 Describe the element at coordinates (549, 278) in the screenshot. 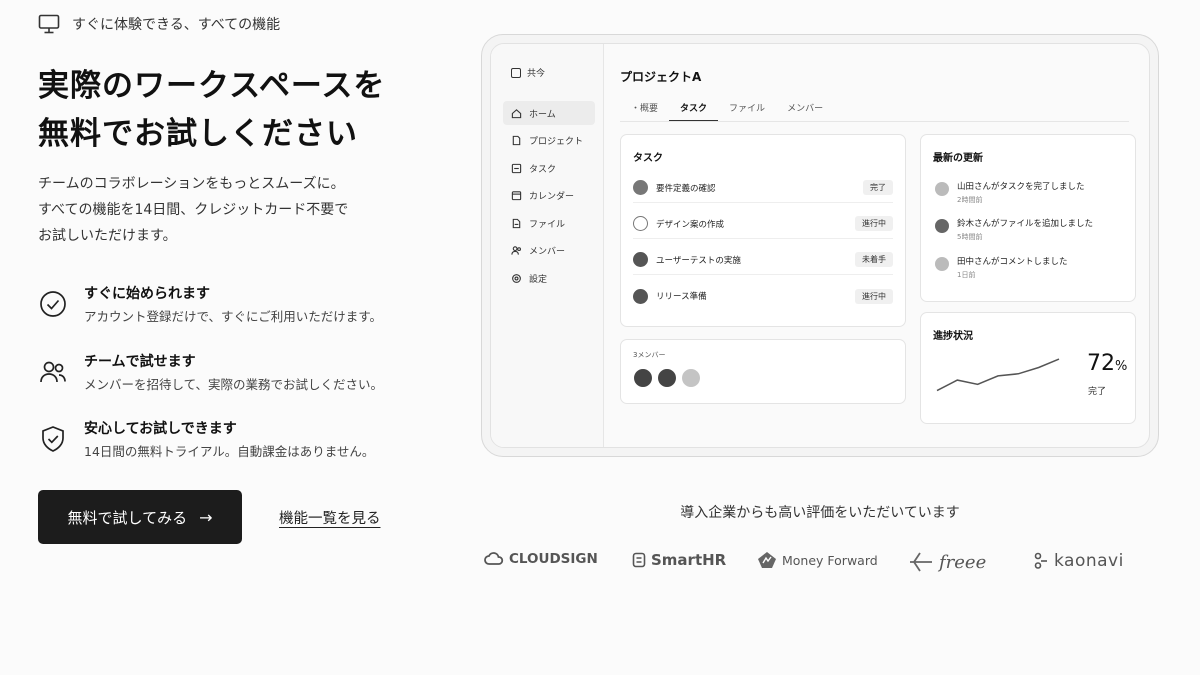

I see `sidebar-item-settings: 設定` at that location.